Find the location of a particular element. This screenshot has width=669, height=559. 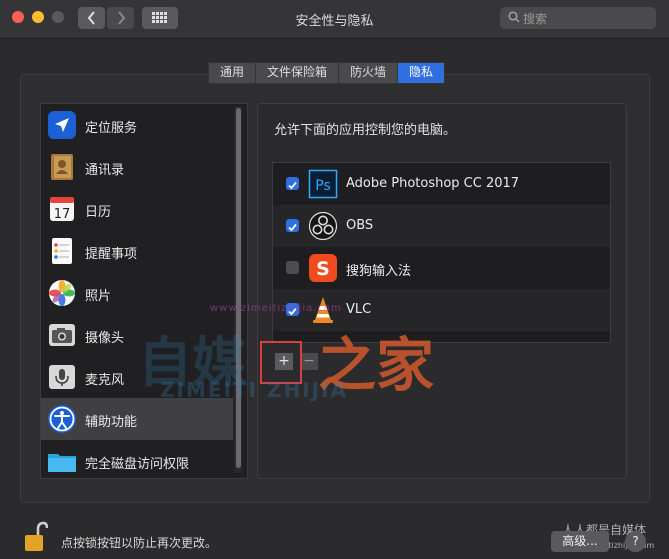

tab-privacy: 隐私 is located at coordinates (421, 73).